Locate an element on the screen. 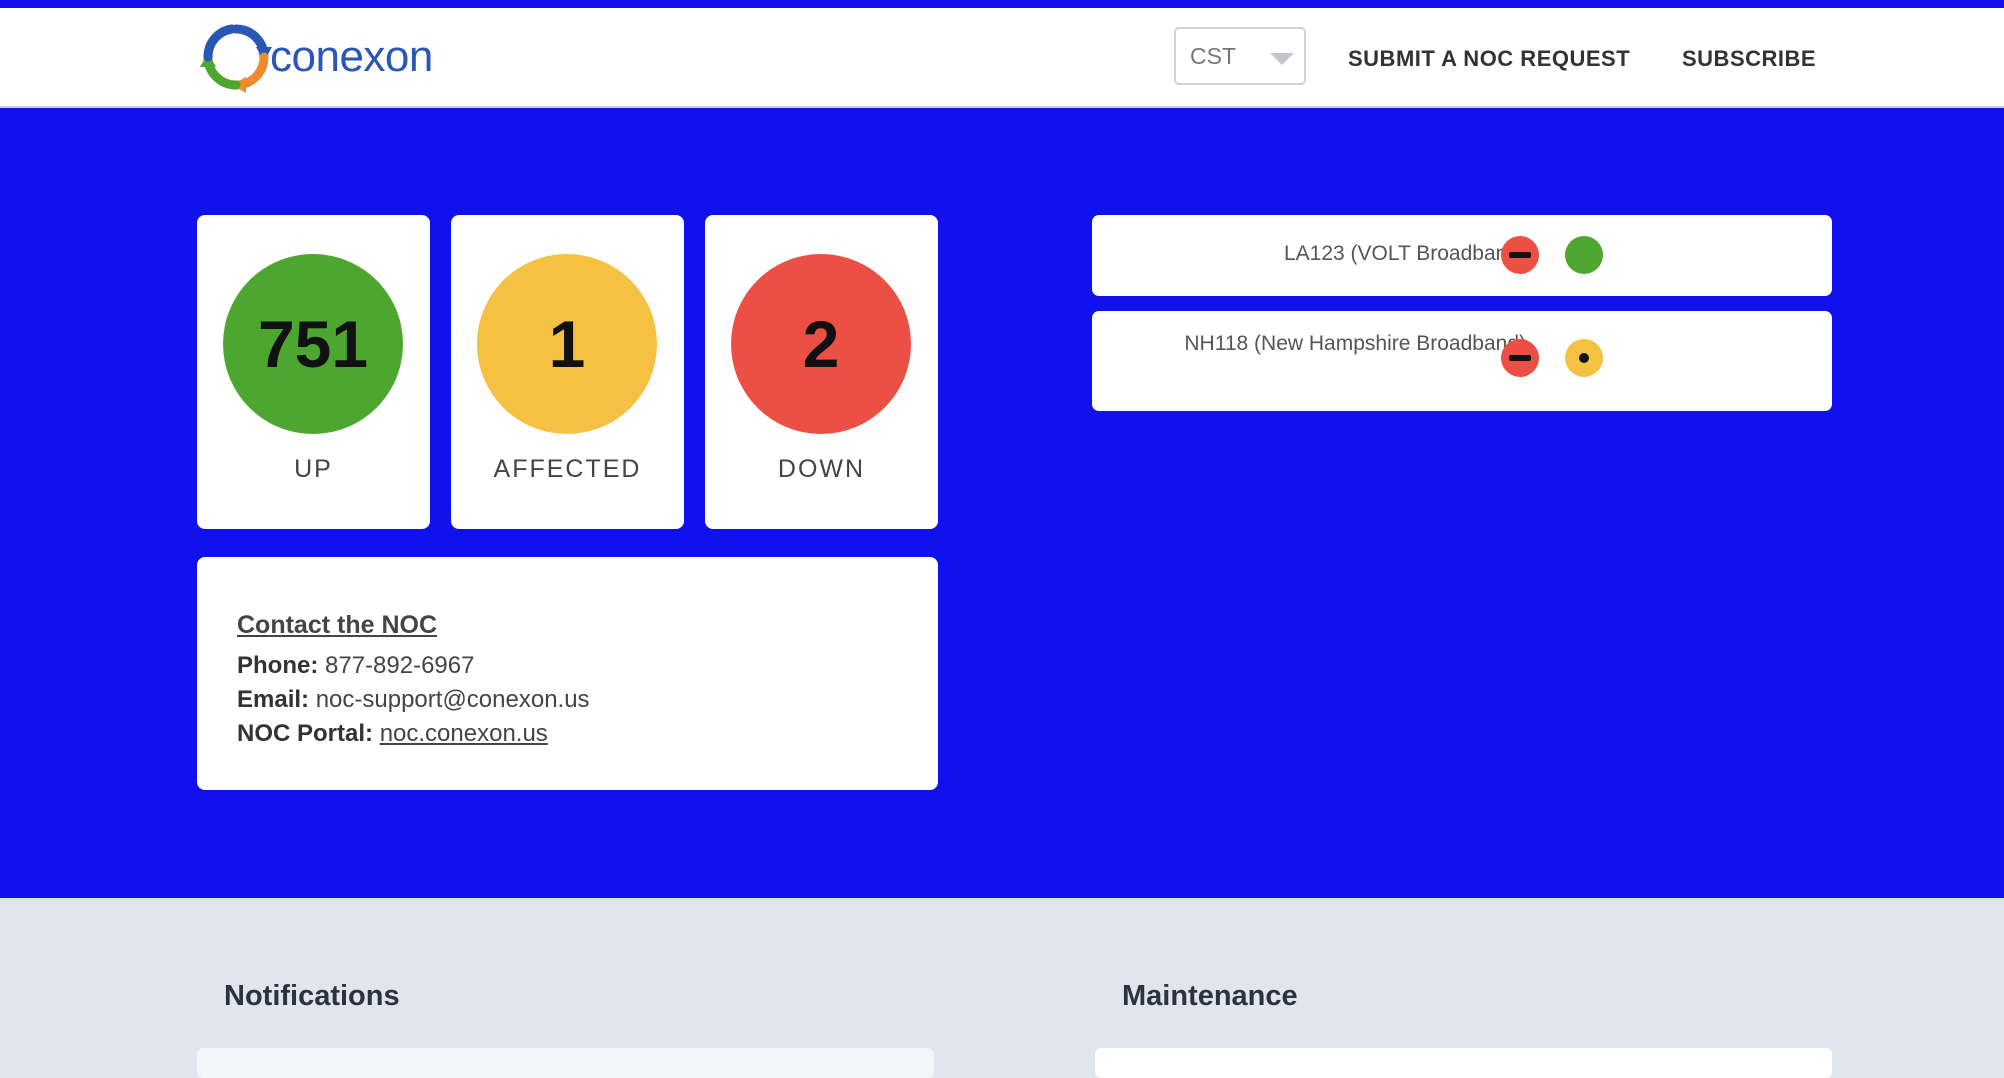  portal-link: noc.conexon.us is located at coordinates (464, 733).